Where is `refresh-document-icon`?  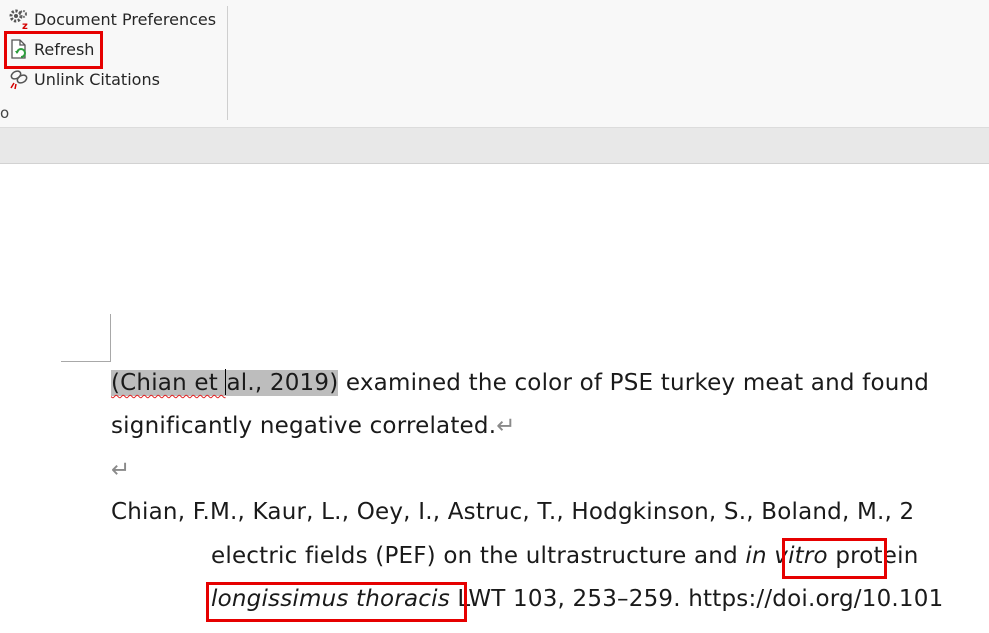
refresh-document-icon is located at coordinates (19, 49).